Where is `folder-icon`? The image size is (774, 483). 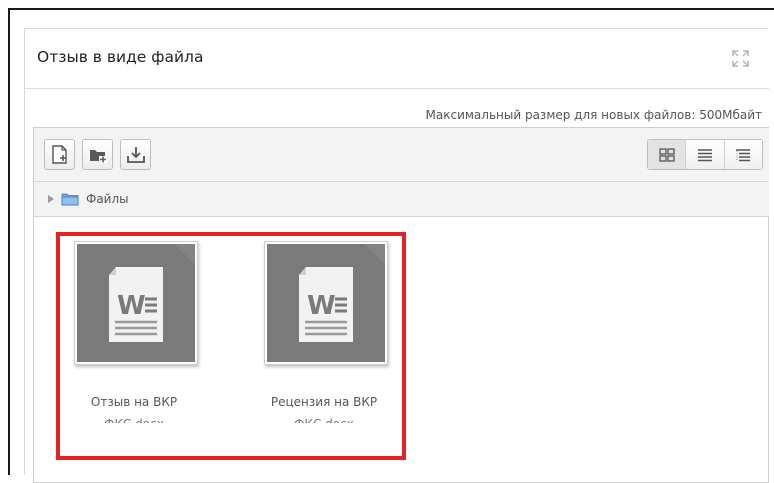
folder-icon is located at coordinates (70, 199).